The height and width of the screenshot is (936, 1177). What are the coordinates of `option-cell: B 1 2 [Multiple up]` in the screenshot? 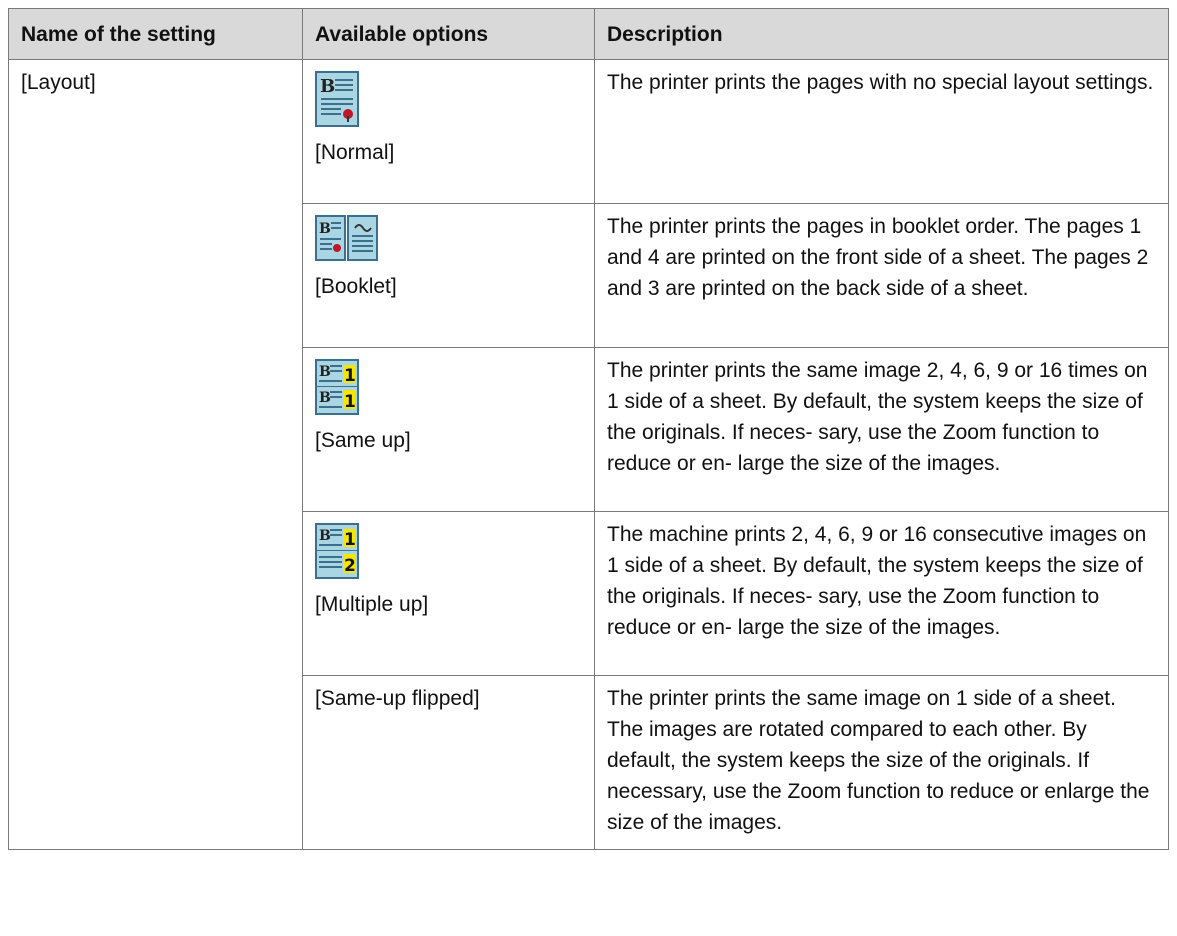 It's located at (448, 593).